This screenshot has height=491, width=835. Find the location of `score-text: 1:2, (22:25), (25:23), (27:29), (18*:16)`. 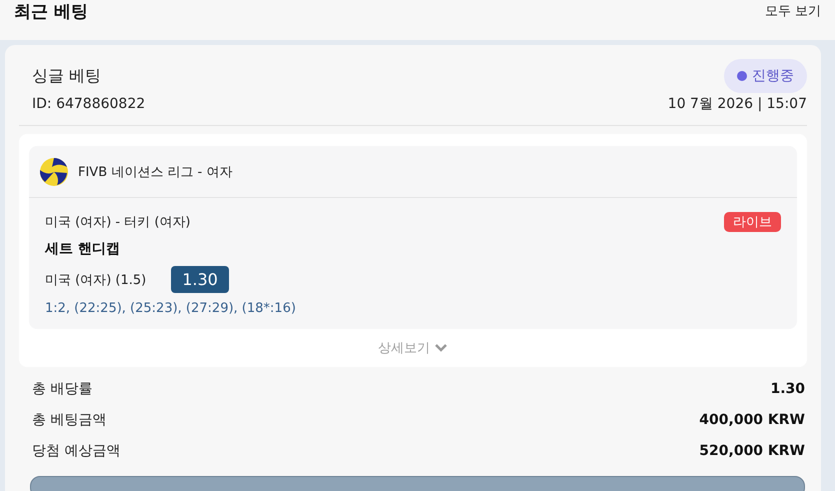

score-text: 1:2, (22:25), (25:23), (27:29), (18*:16) is located at coordinates (171, 308).